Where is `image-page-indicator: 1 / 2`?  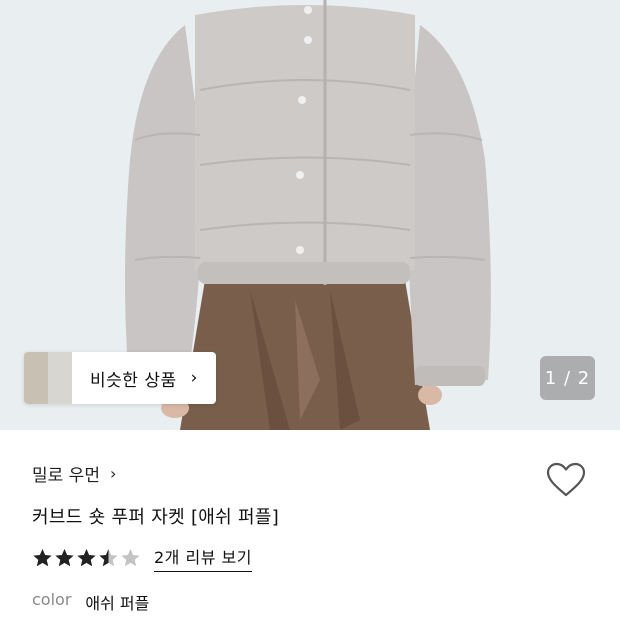 image-page-indicator: 1 / 2 is located at coordinates (567, 378).